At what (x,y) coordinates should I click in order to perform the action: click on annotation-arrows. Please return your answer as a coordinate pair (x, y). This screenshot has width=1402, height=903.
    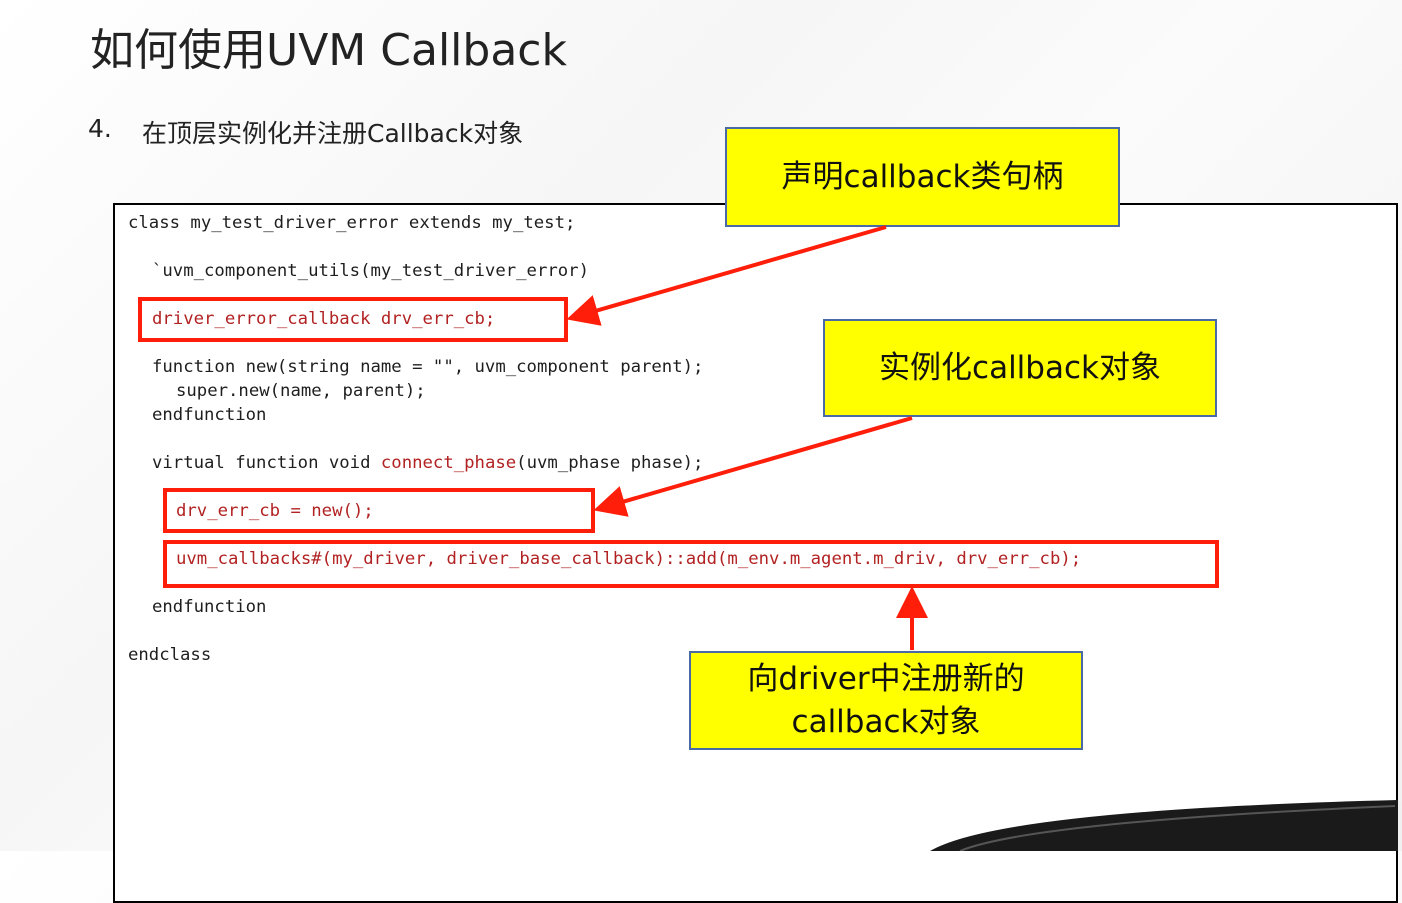
    Looking at the image, I should click on (747, 437).